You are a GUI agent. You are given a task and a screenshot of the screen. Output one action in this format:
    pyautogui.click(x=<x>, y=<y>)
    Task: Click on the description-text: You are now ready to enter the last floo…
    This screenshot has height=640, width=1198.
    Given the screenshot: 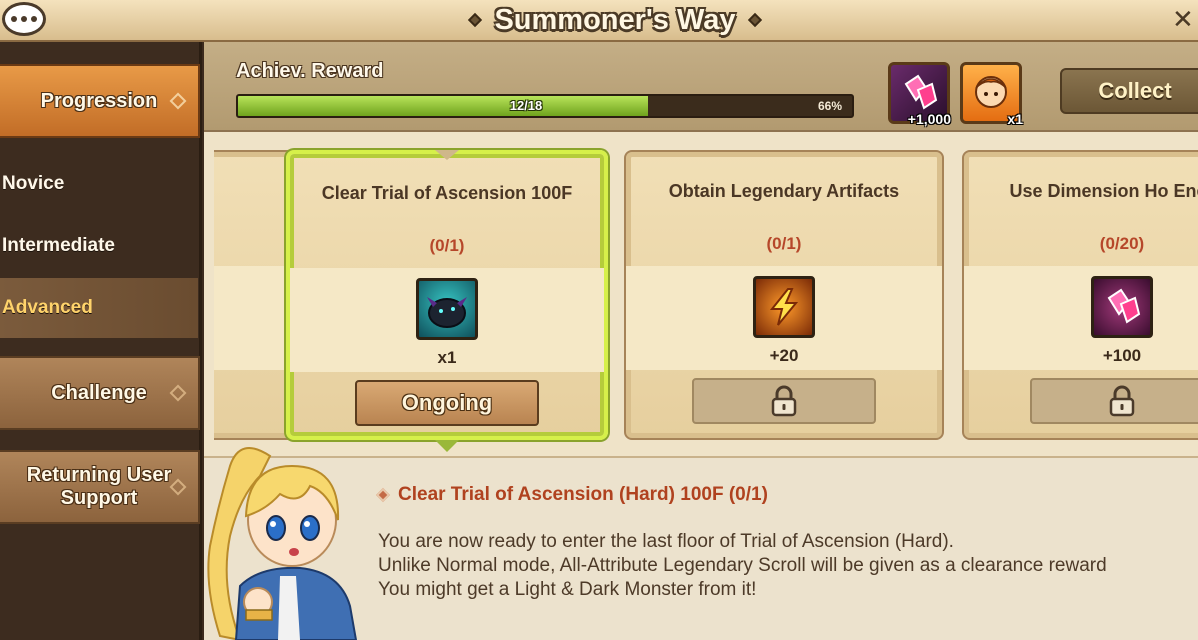 What is the action you would take?
    pyautogui.click(x=788, y=566)
    